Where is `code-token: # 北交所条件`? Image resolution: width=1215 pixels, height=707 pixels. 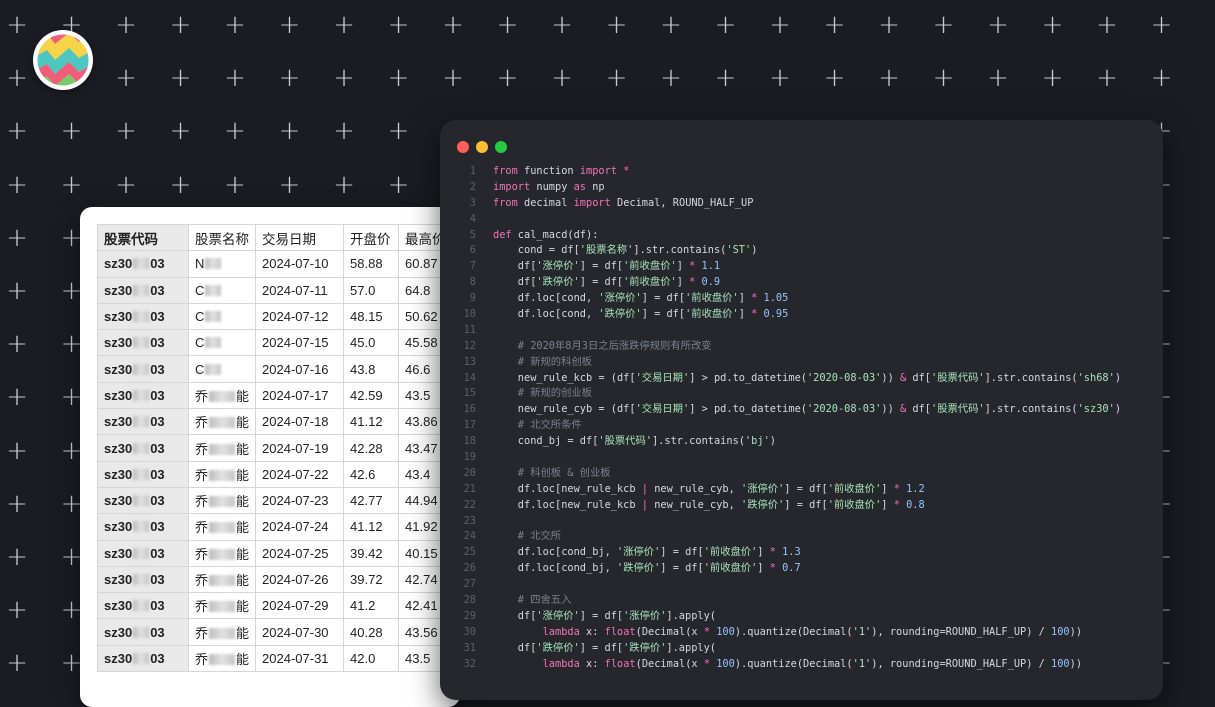 code-token: # 北交所条件 is located at coordinates (537, 425).